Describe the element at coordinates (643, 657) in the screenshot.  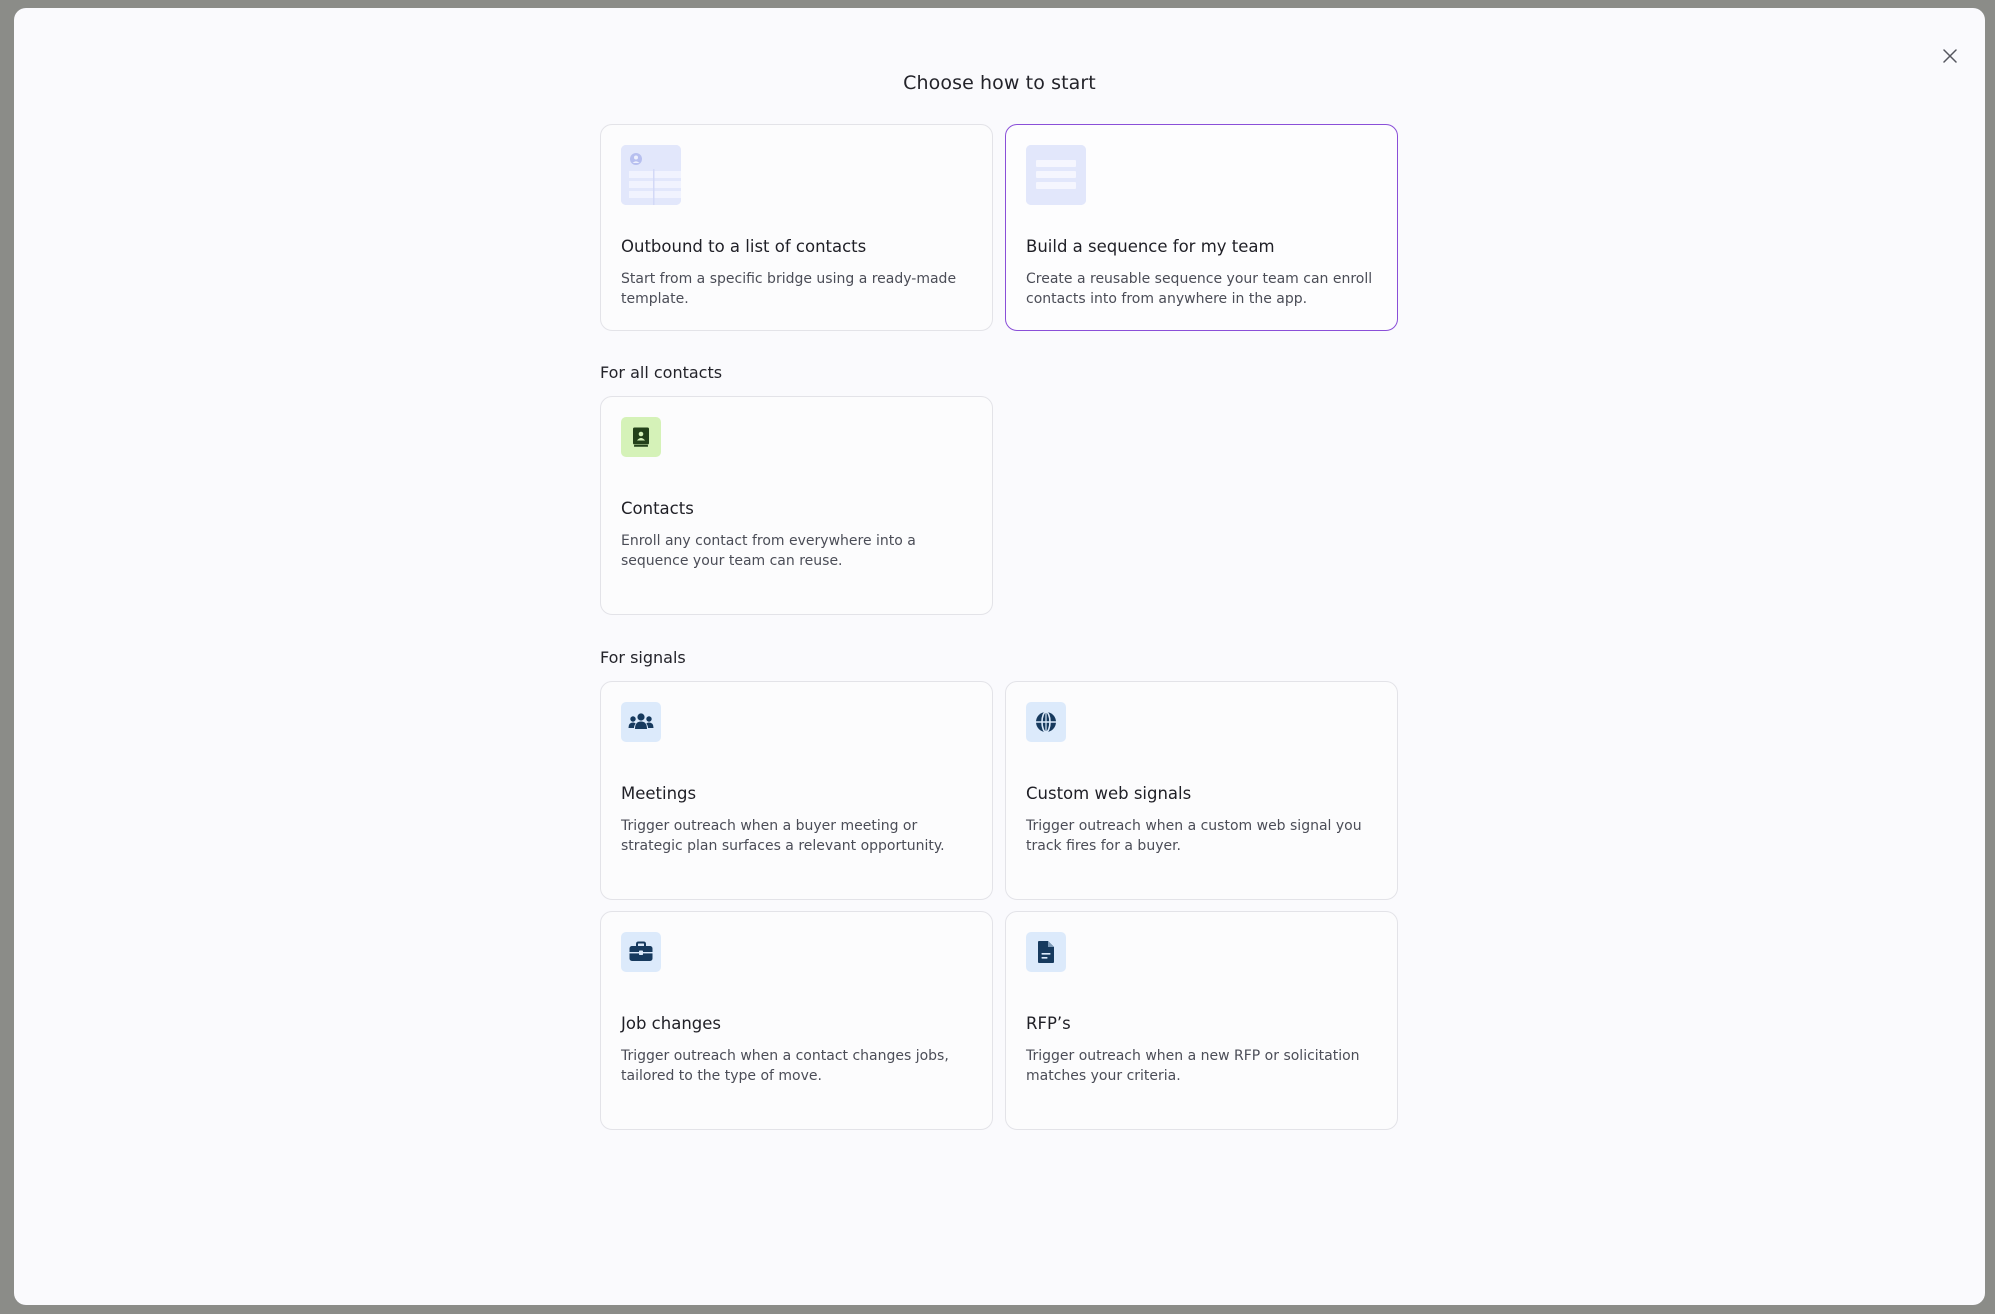
I see `section-label-signals: For signals` at that location.